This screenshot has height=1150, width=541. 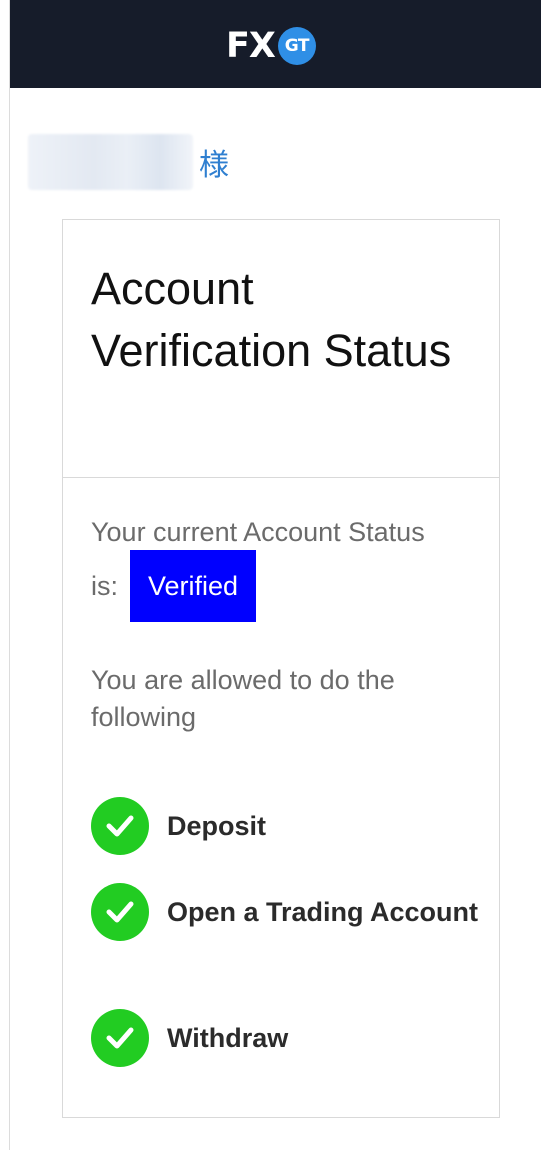 I want to click on permission-label: Open a Trading Account, so click(x=323, y=912).